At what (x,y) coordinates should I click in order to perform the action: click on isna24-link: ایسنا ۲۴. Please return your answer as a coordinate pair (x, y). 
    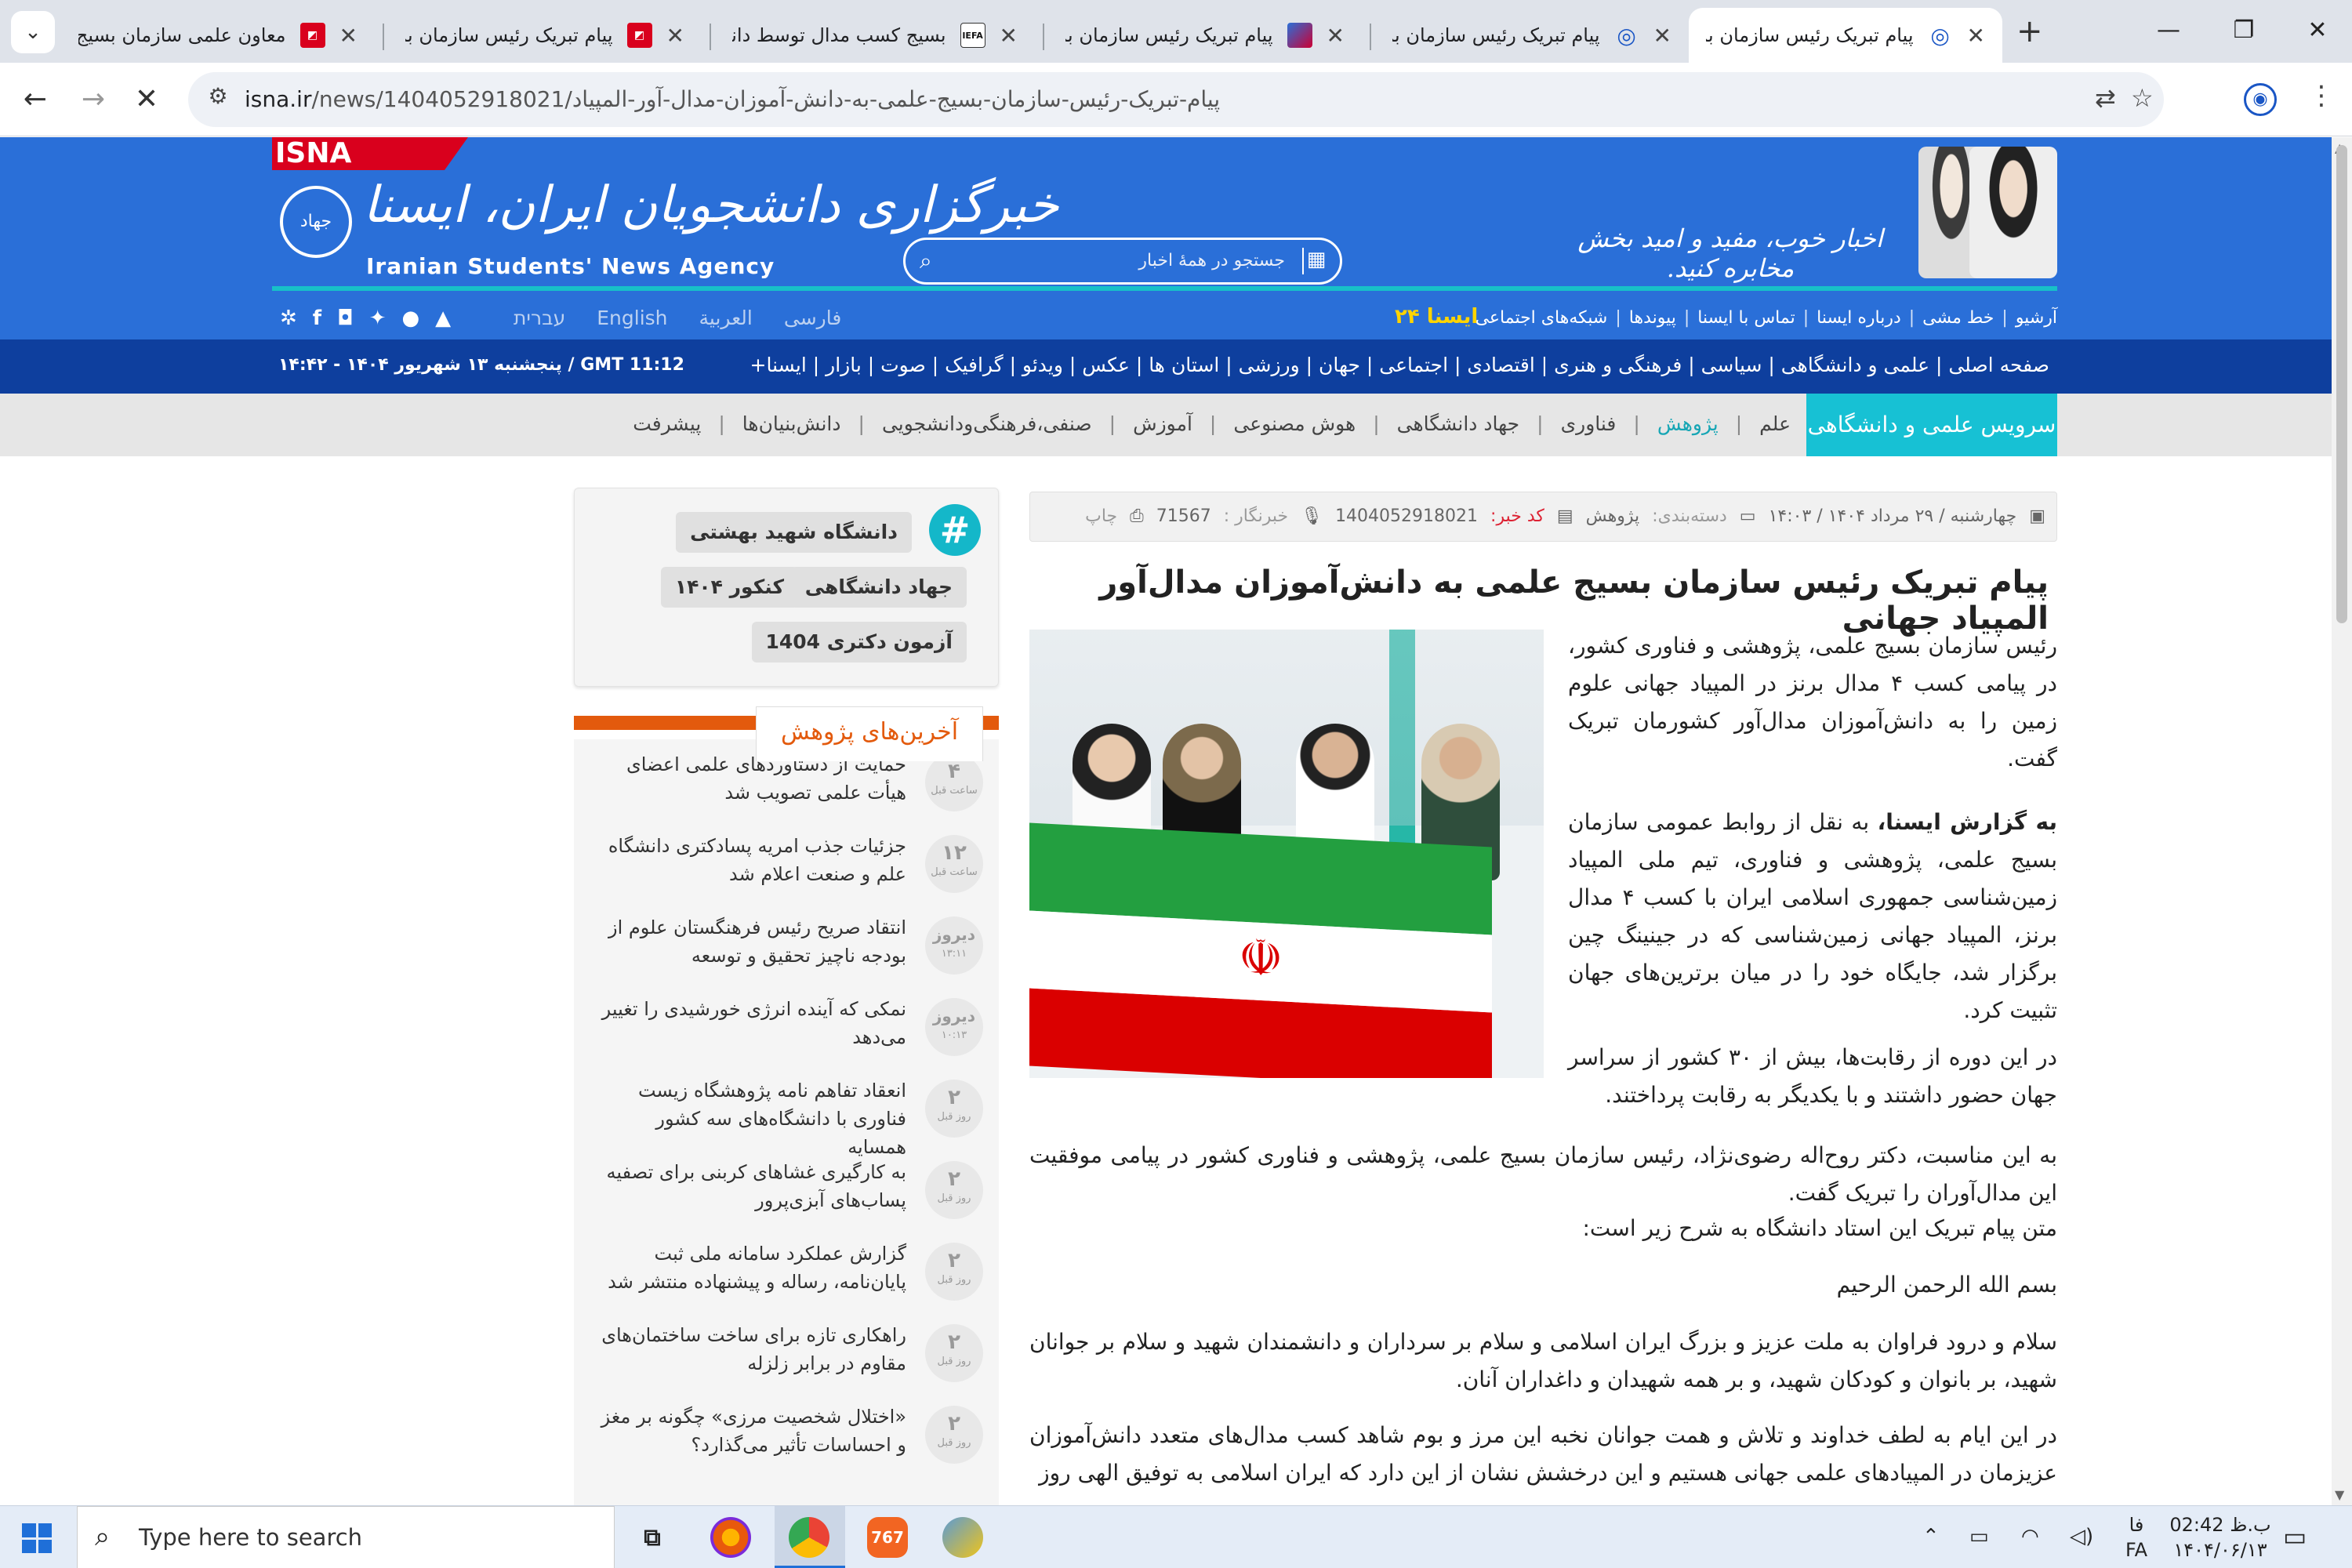
    Looking at the image, I should click on (1436, 316).